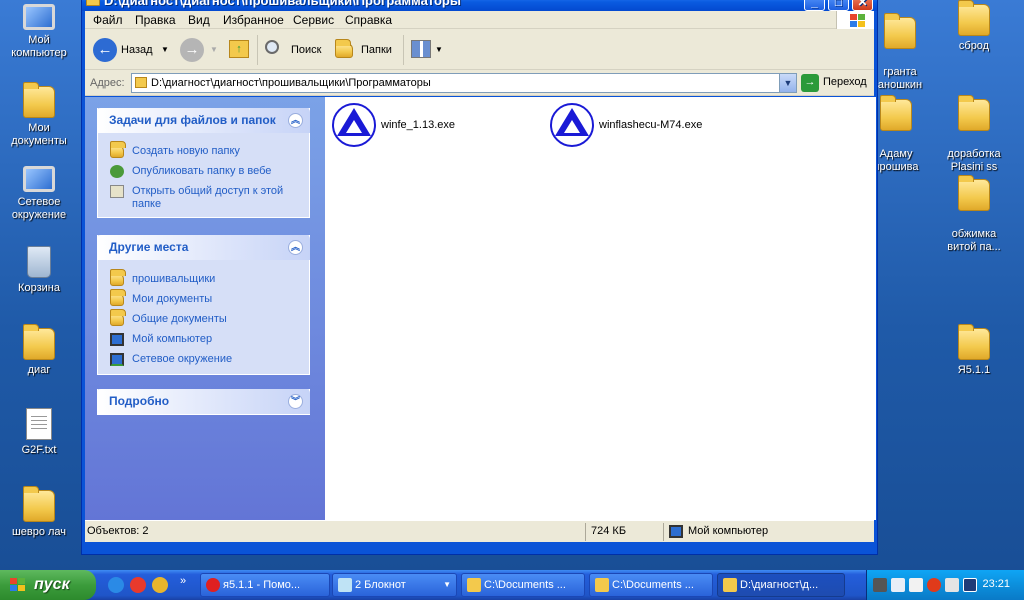 The height and width of the screenshot is (600, 1024). What do you see at coordinates (118, 149) in the screenshot?
I see `new-folder-icon` at bounding box center [118, 149].